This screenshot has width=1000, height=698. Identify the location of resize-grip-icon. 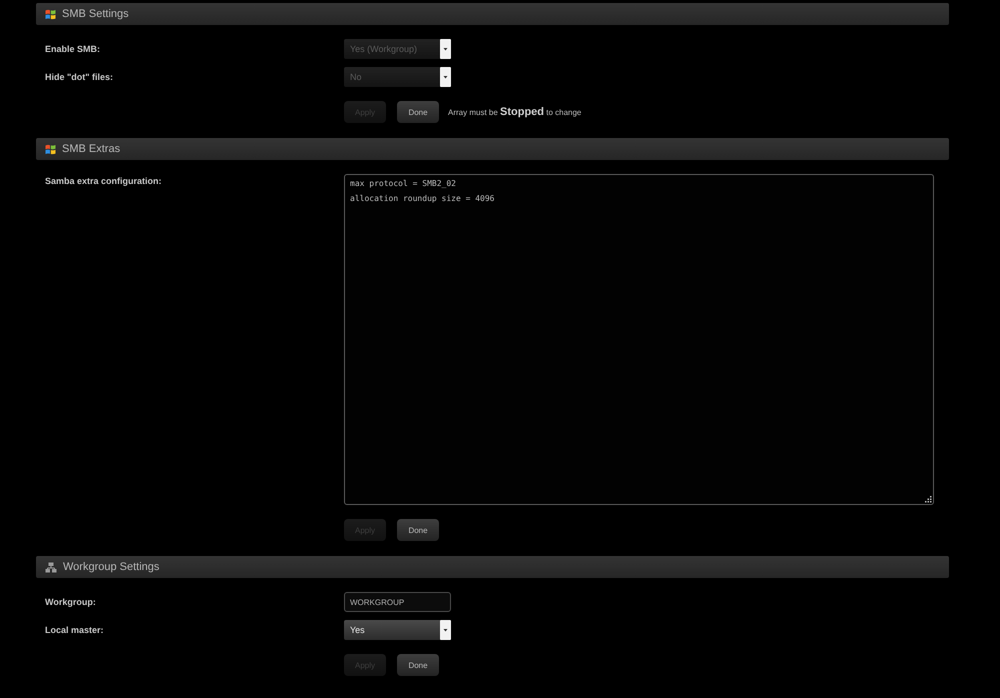
(928, 499).